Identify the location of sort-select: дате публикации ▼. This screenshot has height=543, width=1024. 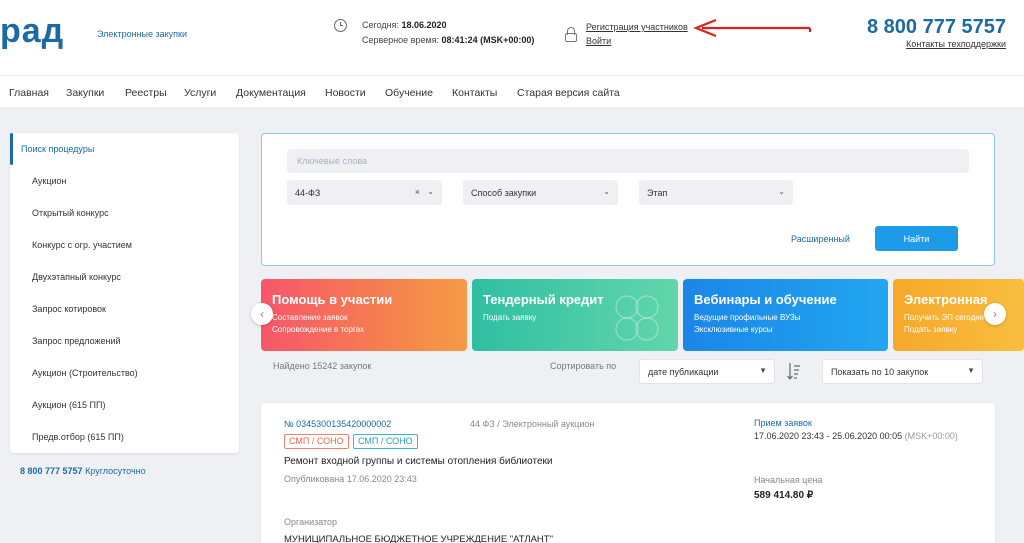
(707, 371).